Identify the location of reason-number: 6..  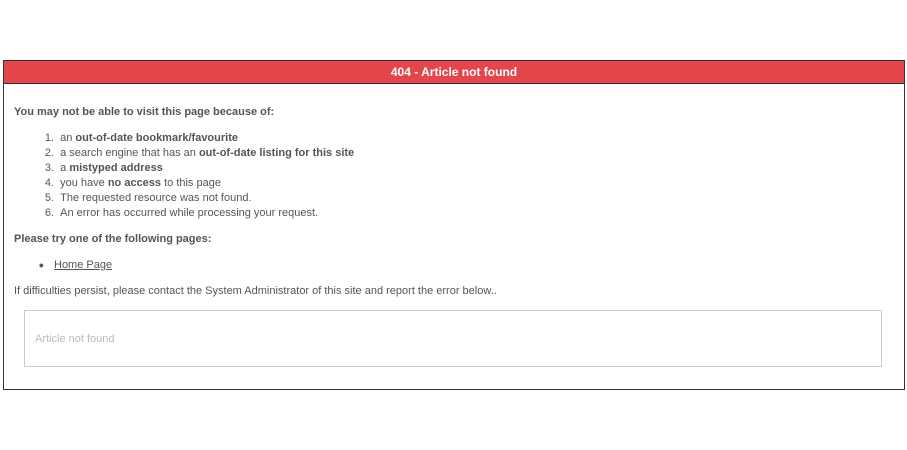
(49, 213).